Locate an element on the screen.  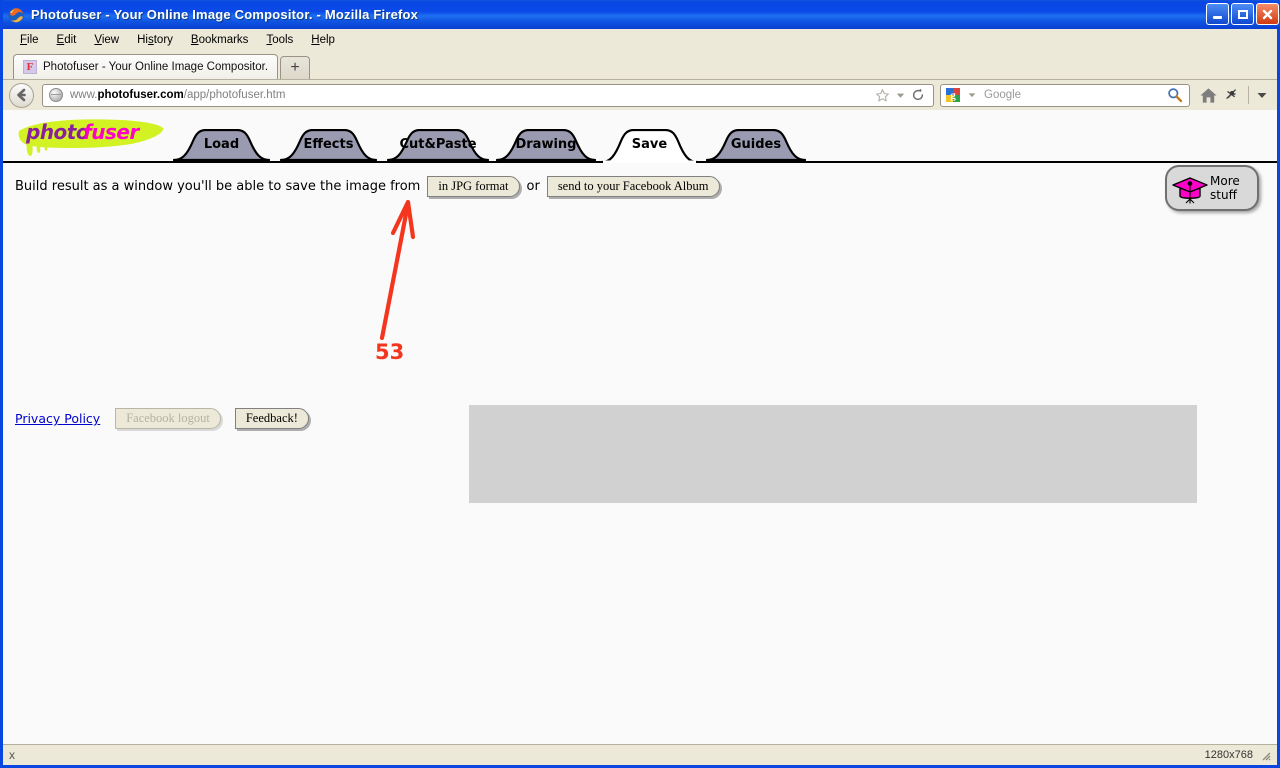
star-icon is located at coordinates (882, 95).